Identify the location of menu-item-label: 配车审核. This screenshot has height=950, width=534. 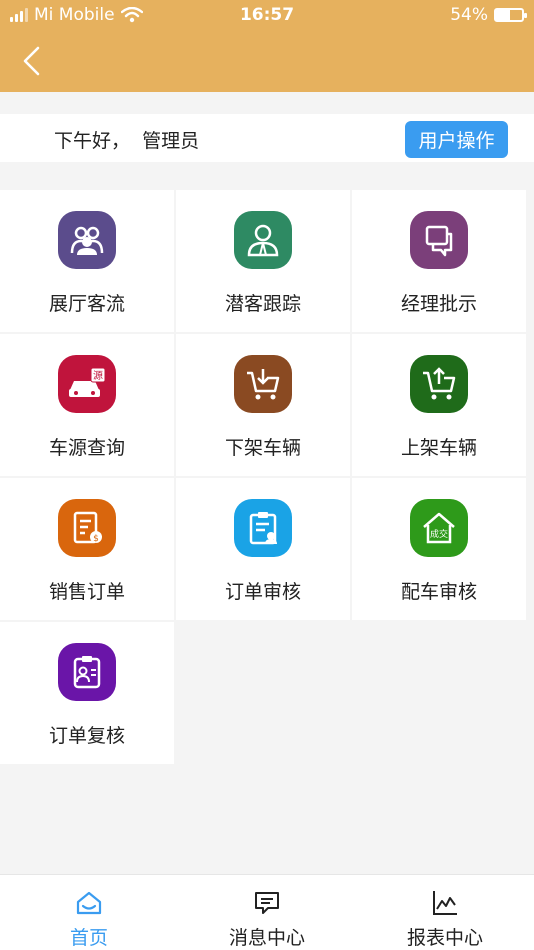
(438, 592).